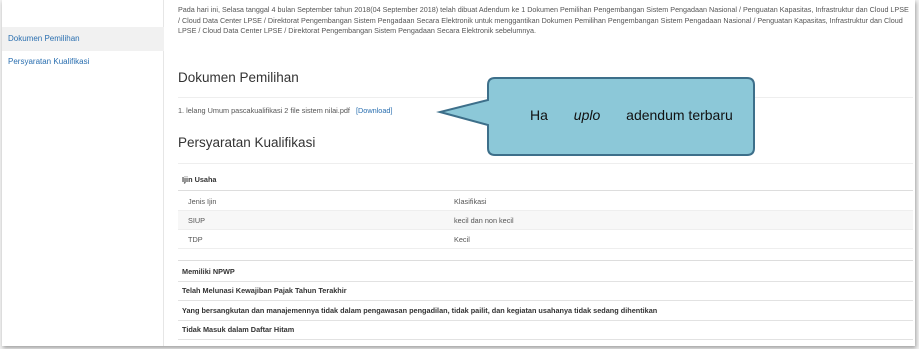 The width and height of the screenshot is (919, 349). I want to click on requirement-item: Tidak Masuk dalam Daftar Hitam, so click(238, 329).